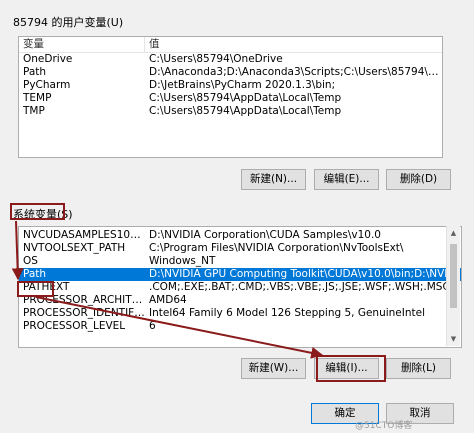  What do you see at coordinates (168, 300) in the screenshot?
I see `variable-value-cell: AMD64` at bounding box center [168, 300].